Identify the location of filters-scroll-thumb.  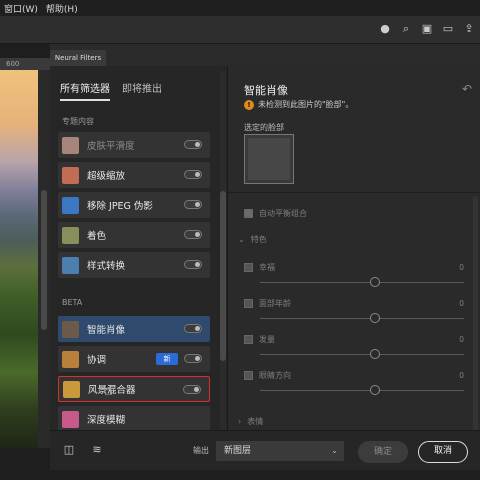
(223, 276).